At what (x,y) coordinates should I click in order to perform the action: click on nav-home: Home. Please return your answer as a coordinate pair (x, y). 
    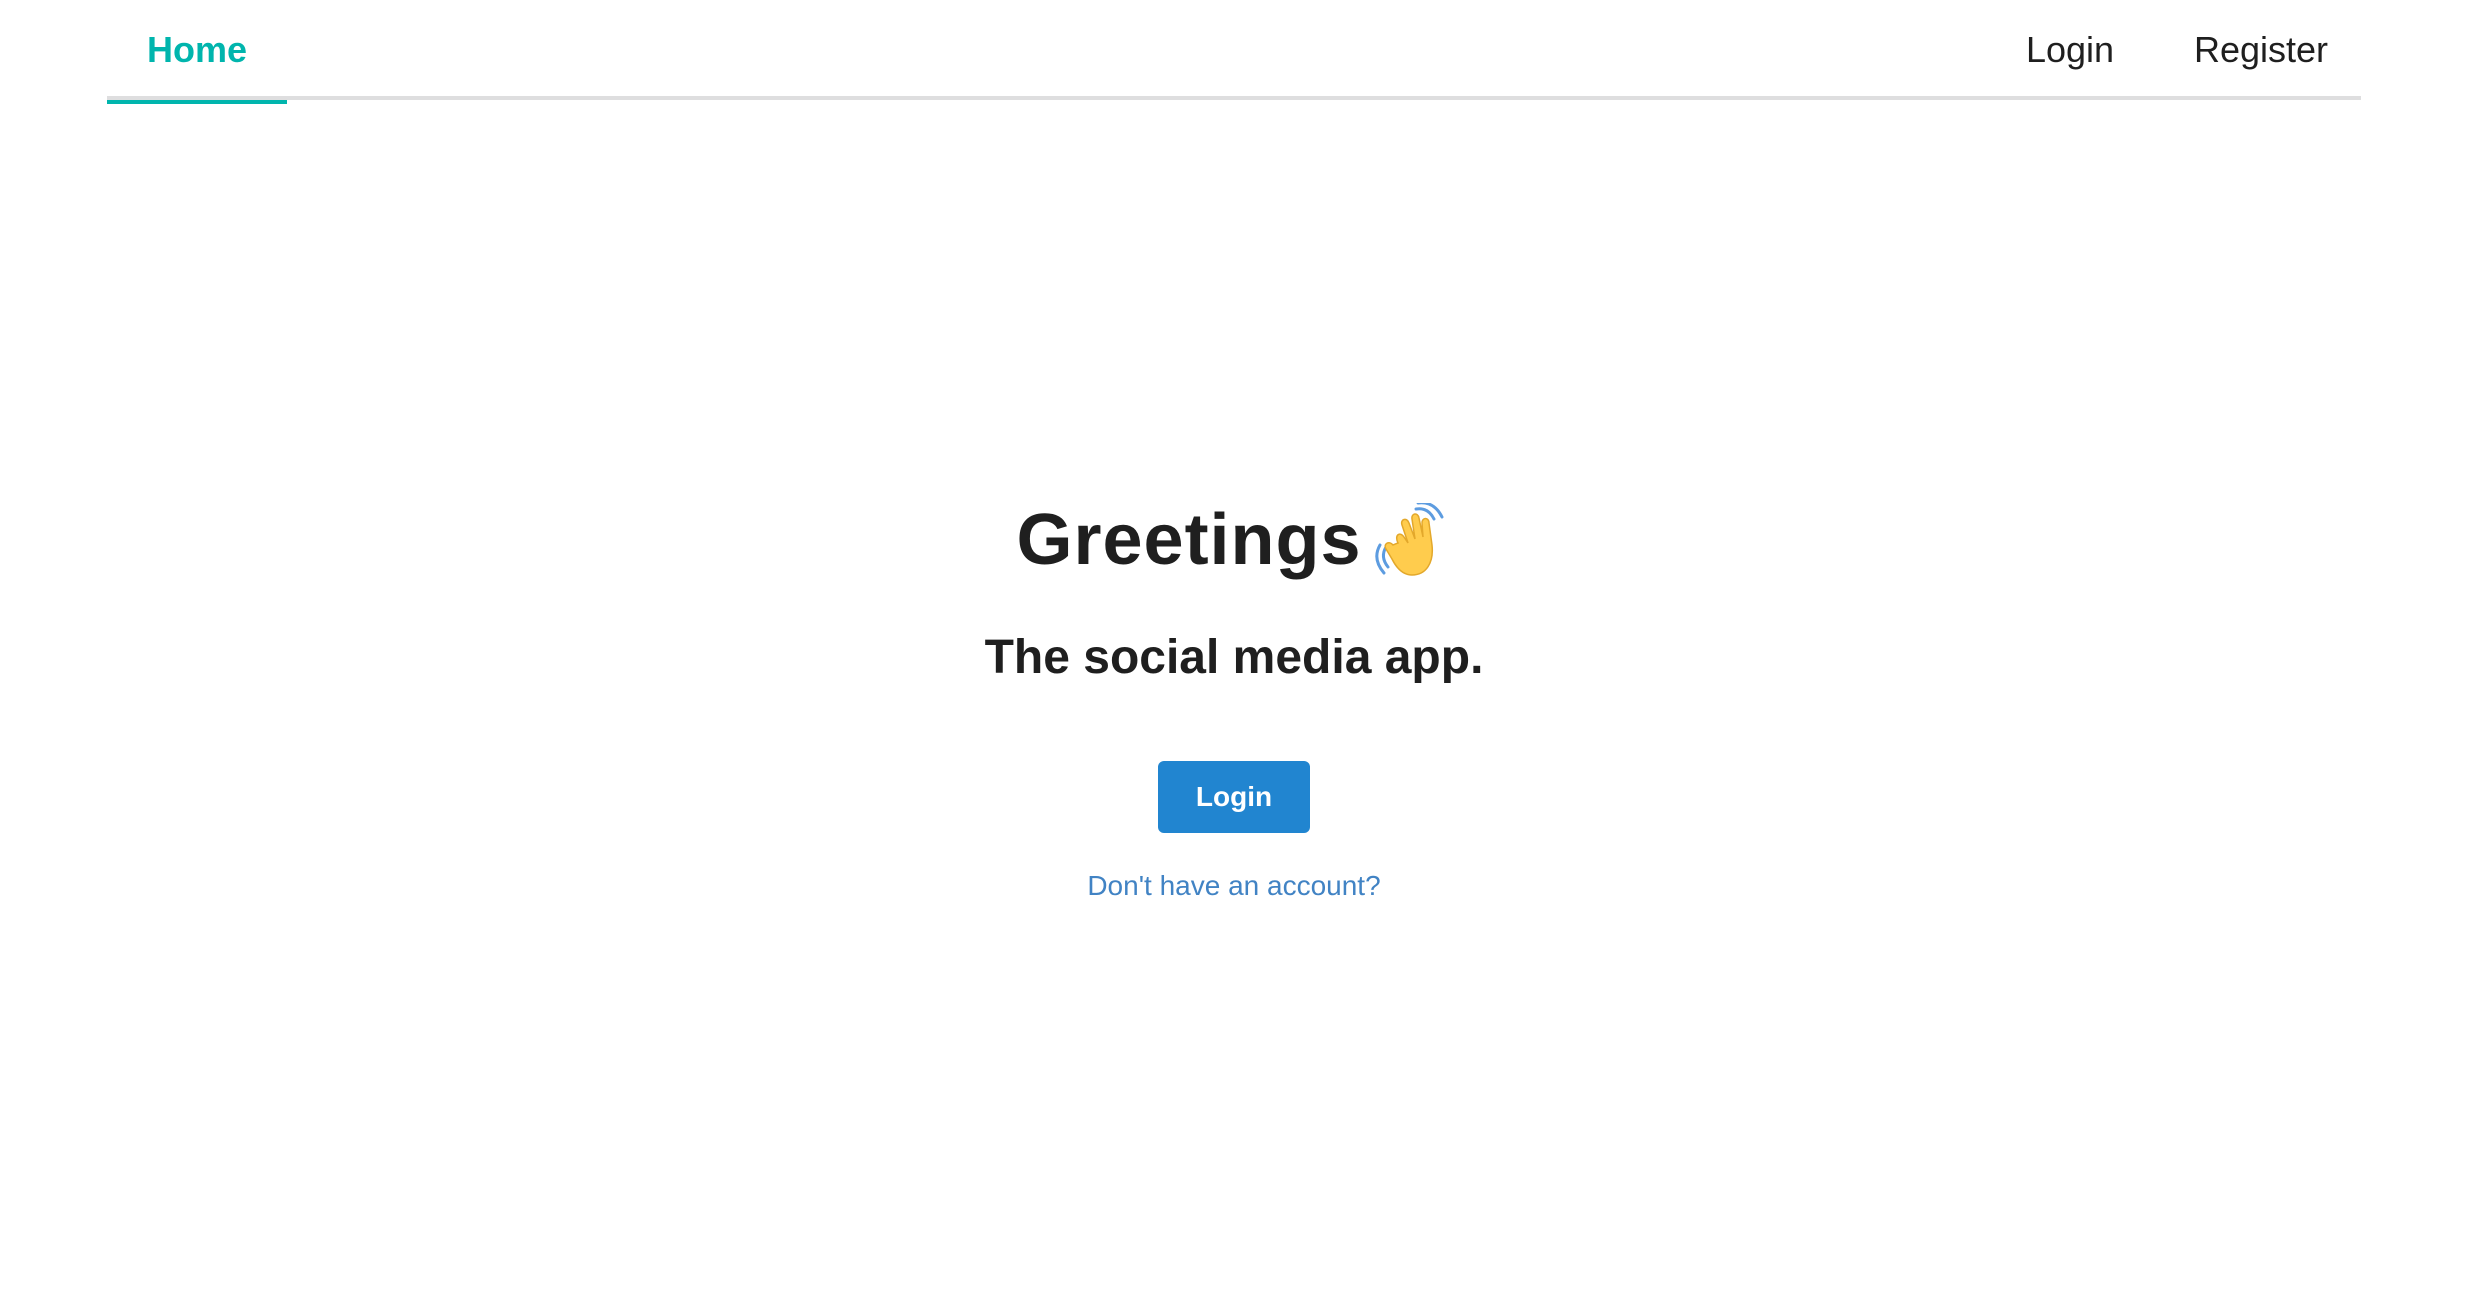
    Looking at the image, I should click on (197, 52).